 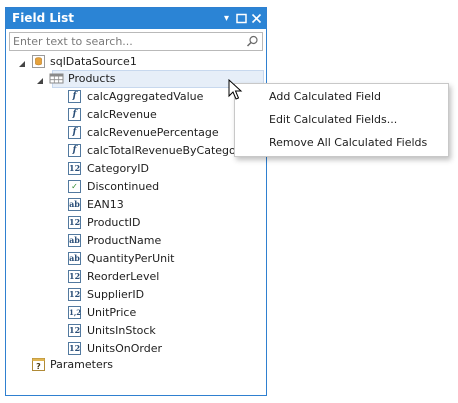 I want to click on field-row: ab EAN13, so click(x=135, y=205).